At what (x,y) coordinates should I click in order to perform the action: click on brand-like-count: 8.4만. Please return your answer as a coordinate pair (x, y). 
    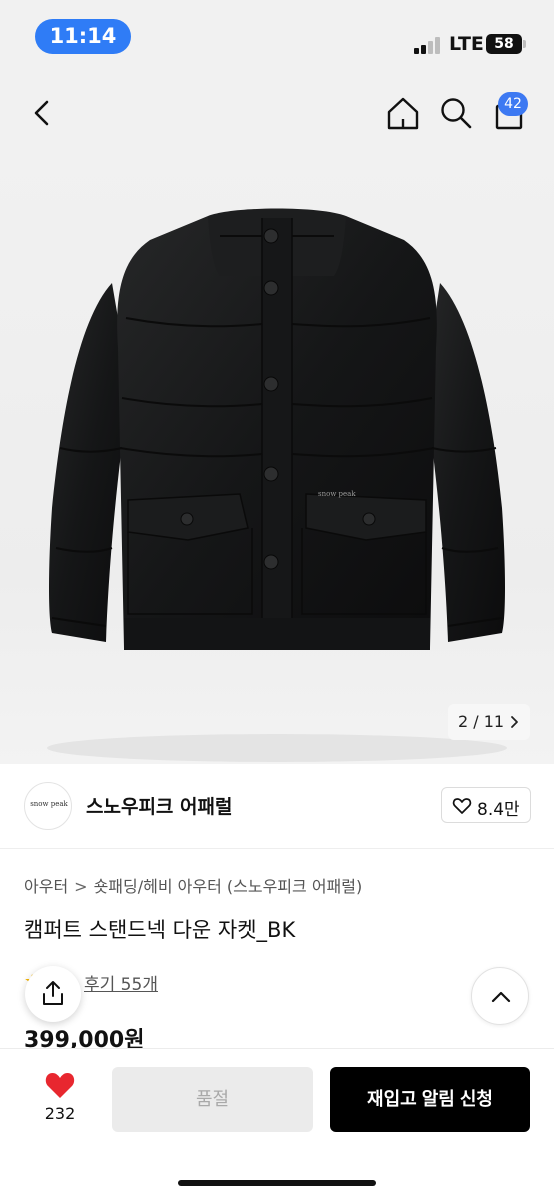
    Looking at the image, I should click on (498, 810).